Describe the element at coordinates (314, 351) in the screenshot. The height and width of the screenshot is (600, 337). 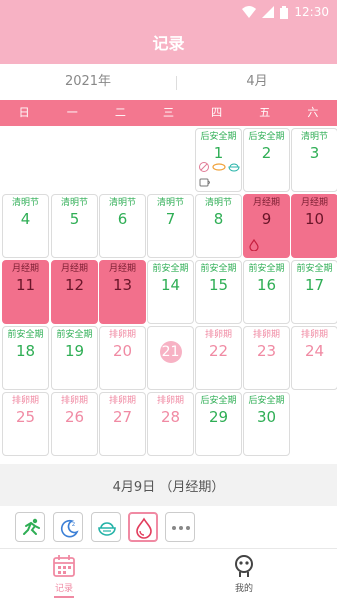
I see `day-number: 24` at that location.